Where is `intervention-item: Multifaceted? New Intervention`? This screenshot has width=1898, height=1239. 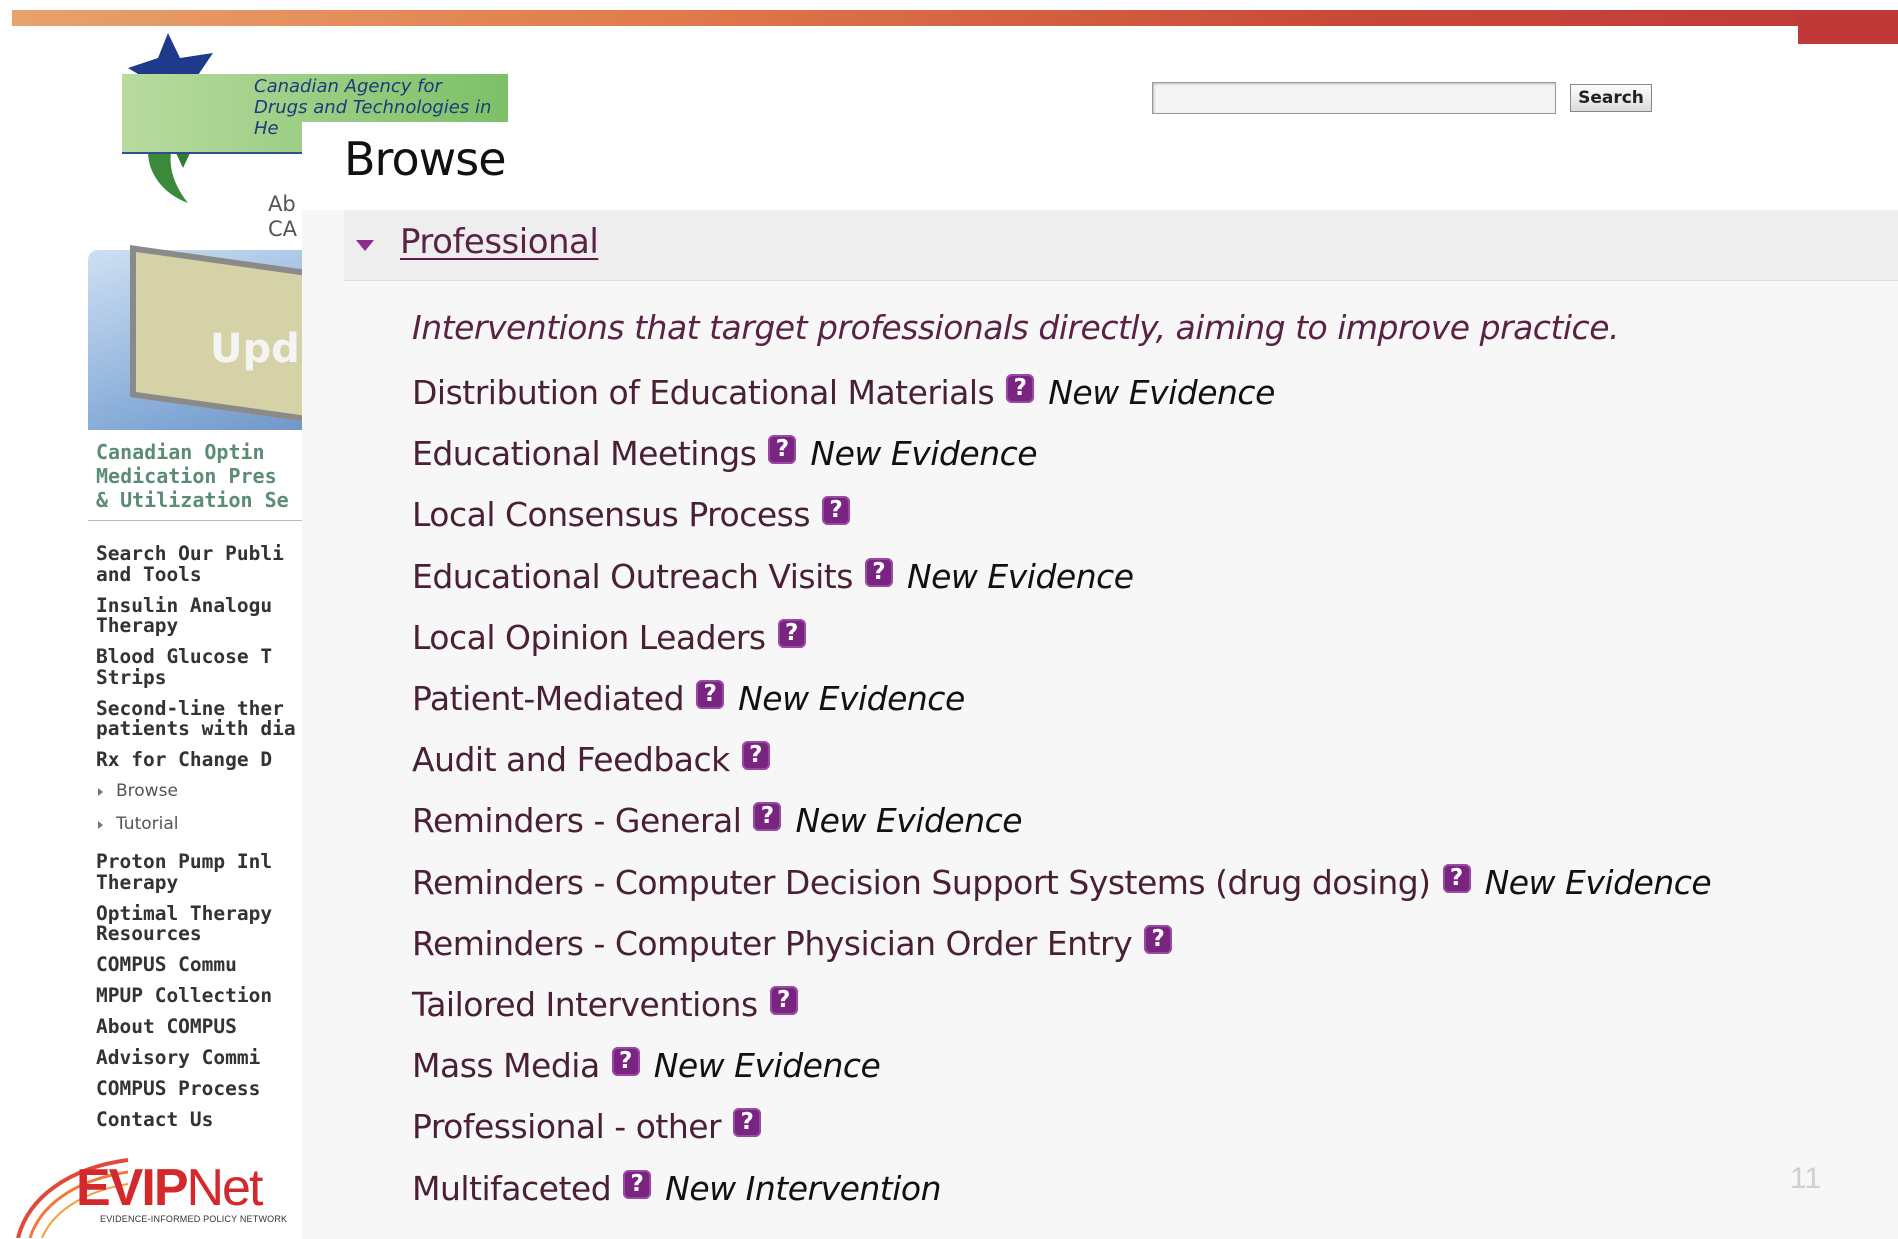 intervention-item: Multifaceted? New Intervention is located at coordinates (1061, 1187).